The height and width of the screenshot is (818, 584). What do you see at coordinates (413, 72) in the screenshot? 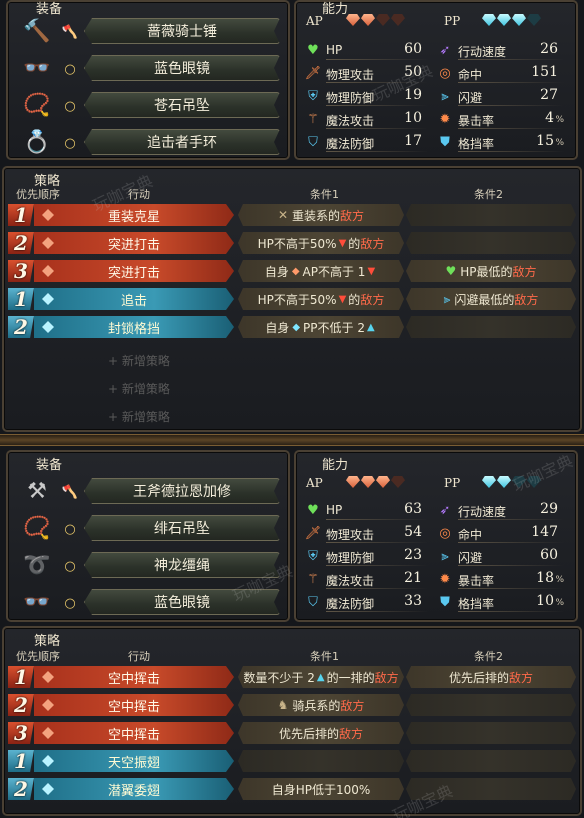
I see `stat-value: 50` at bounding box center [413, 72].